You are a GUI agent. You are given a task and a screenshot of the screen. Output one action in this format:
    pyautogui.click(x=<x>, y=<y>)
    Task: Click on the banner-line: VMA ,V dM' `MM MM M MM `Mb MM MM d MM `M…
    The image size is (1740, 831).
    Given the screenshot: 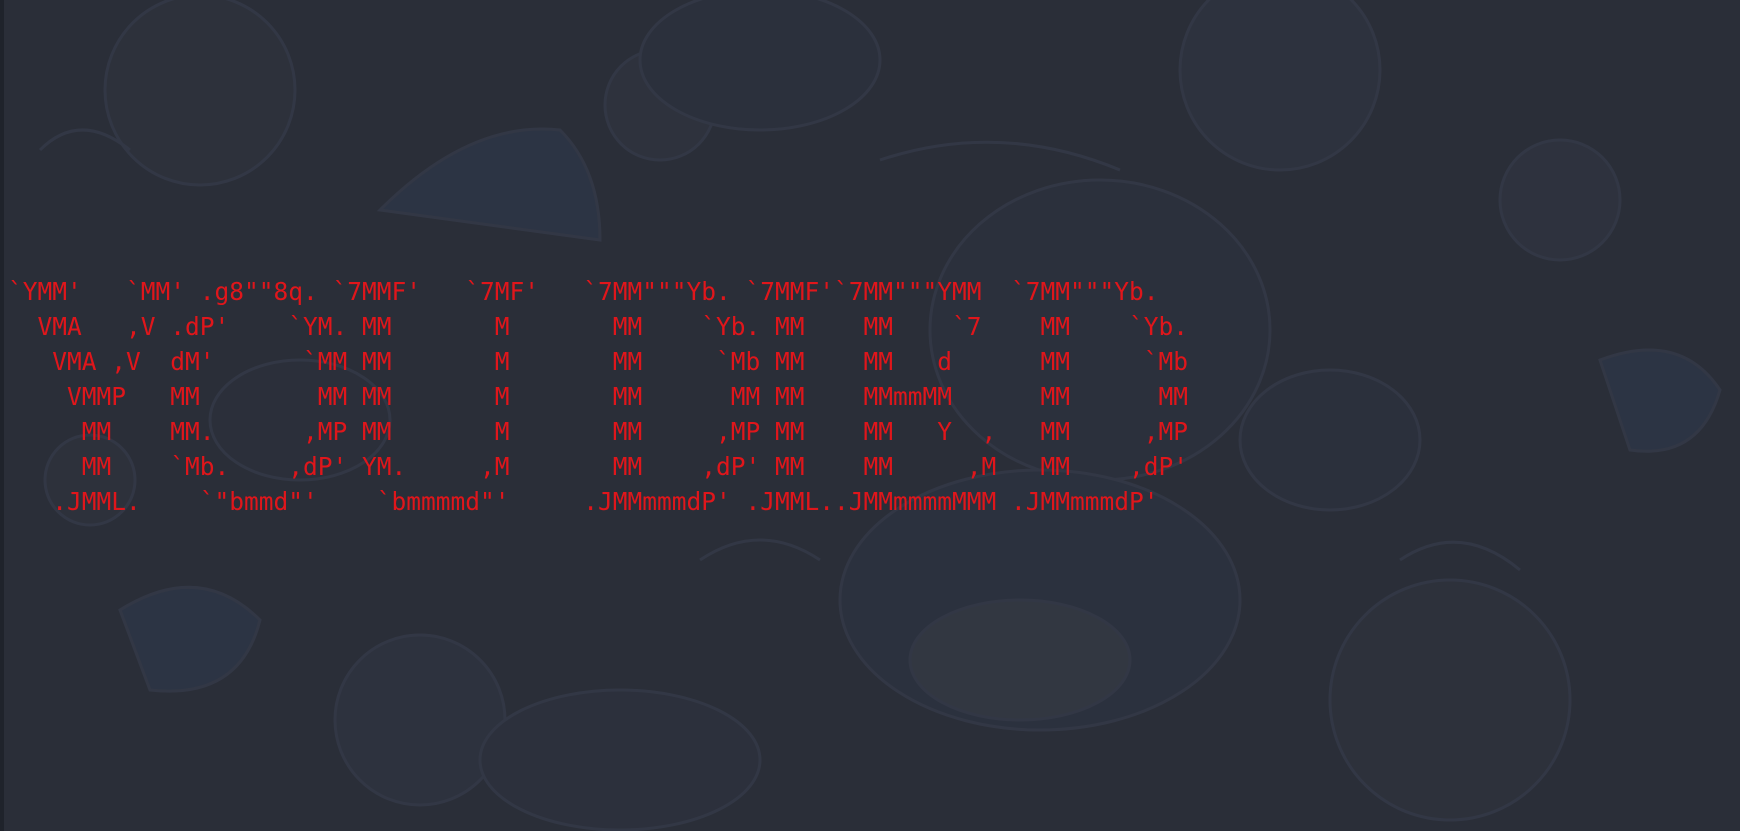 What is the action you would take?
    pyautogui.click(x=598, y=361)
    